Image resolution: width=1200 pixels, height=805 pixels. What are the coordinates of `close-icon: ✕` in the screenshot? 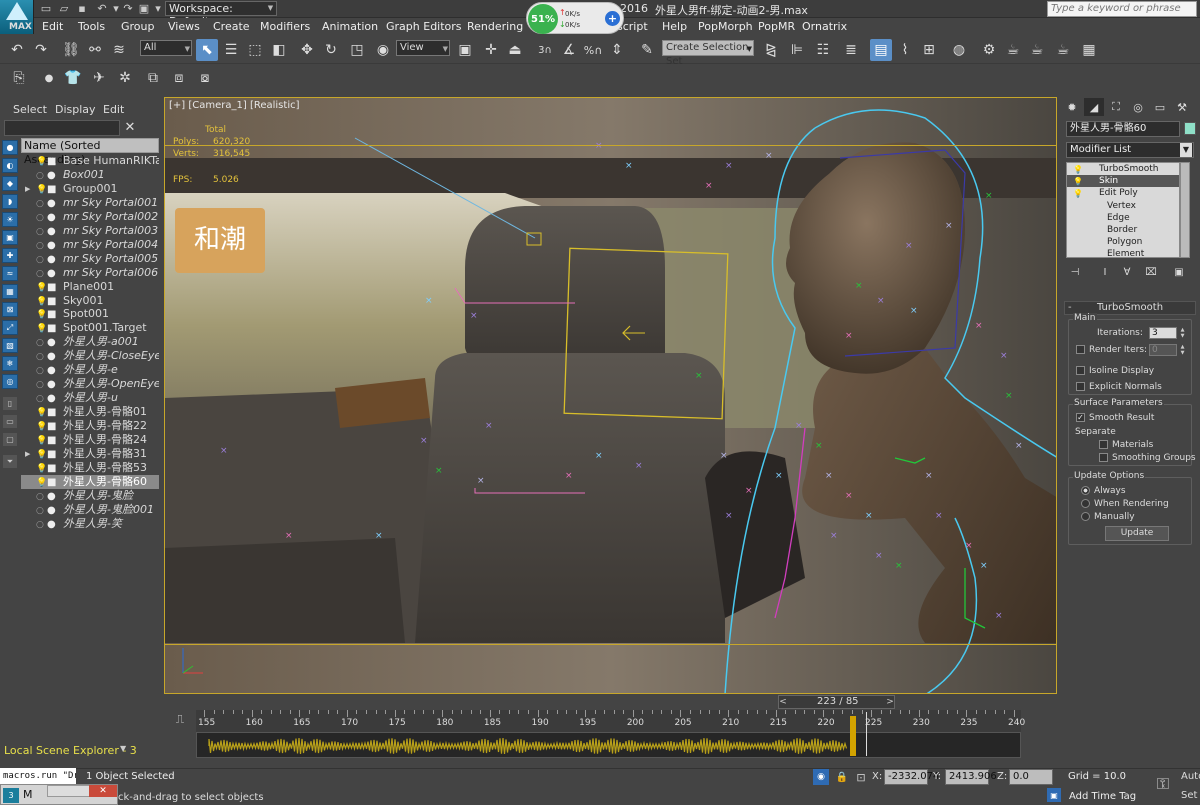 It's located at (130, 127).